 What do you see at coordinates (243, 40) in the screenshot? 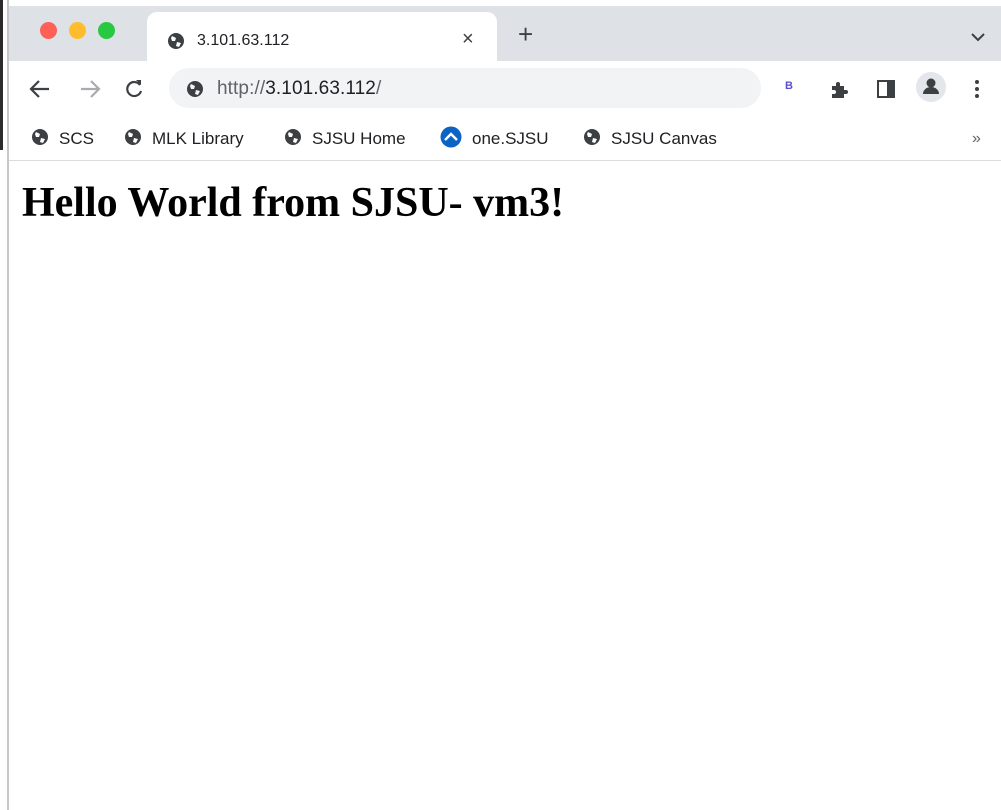
I see `tab-title: 3.101.63.112` at bounding box center [243, 40].